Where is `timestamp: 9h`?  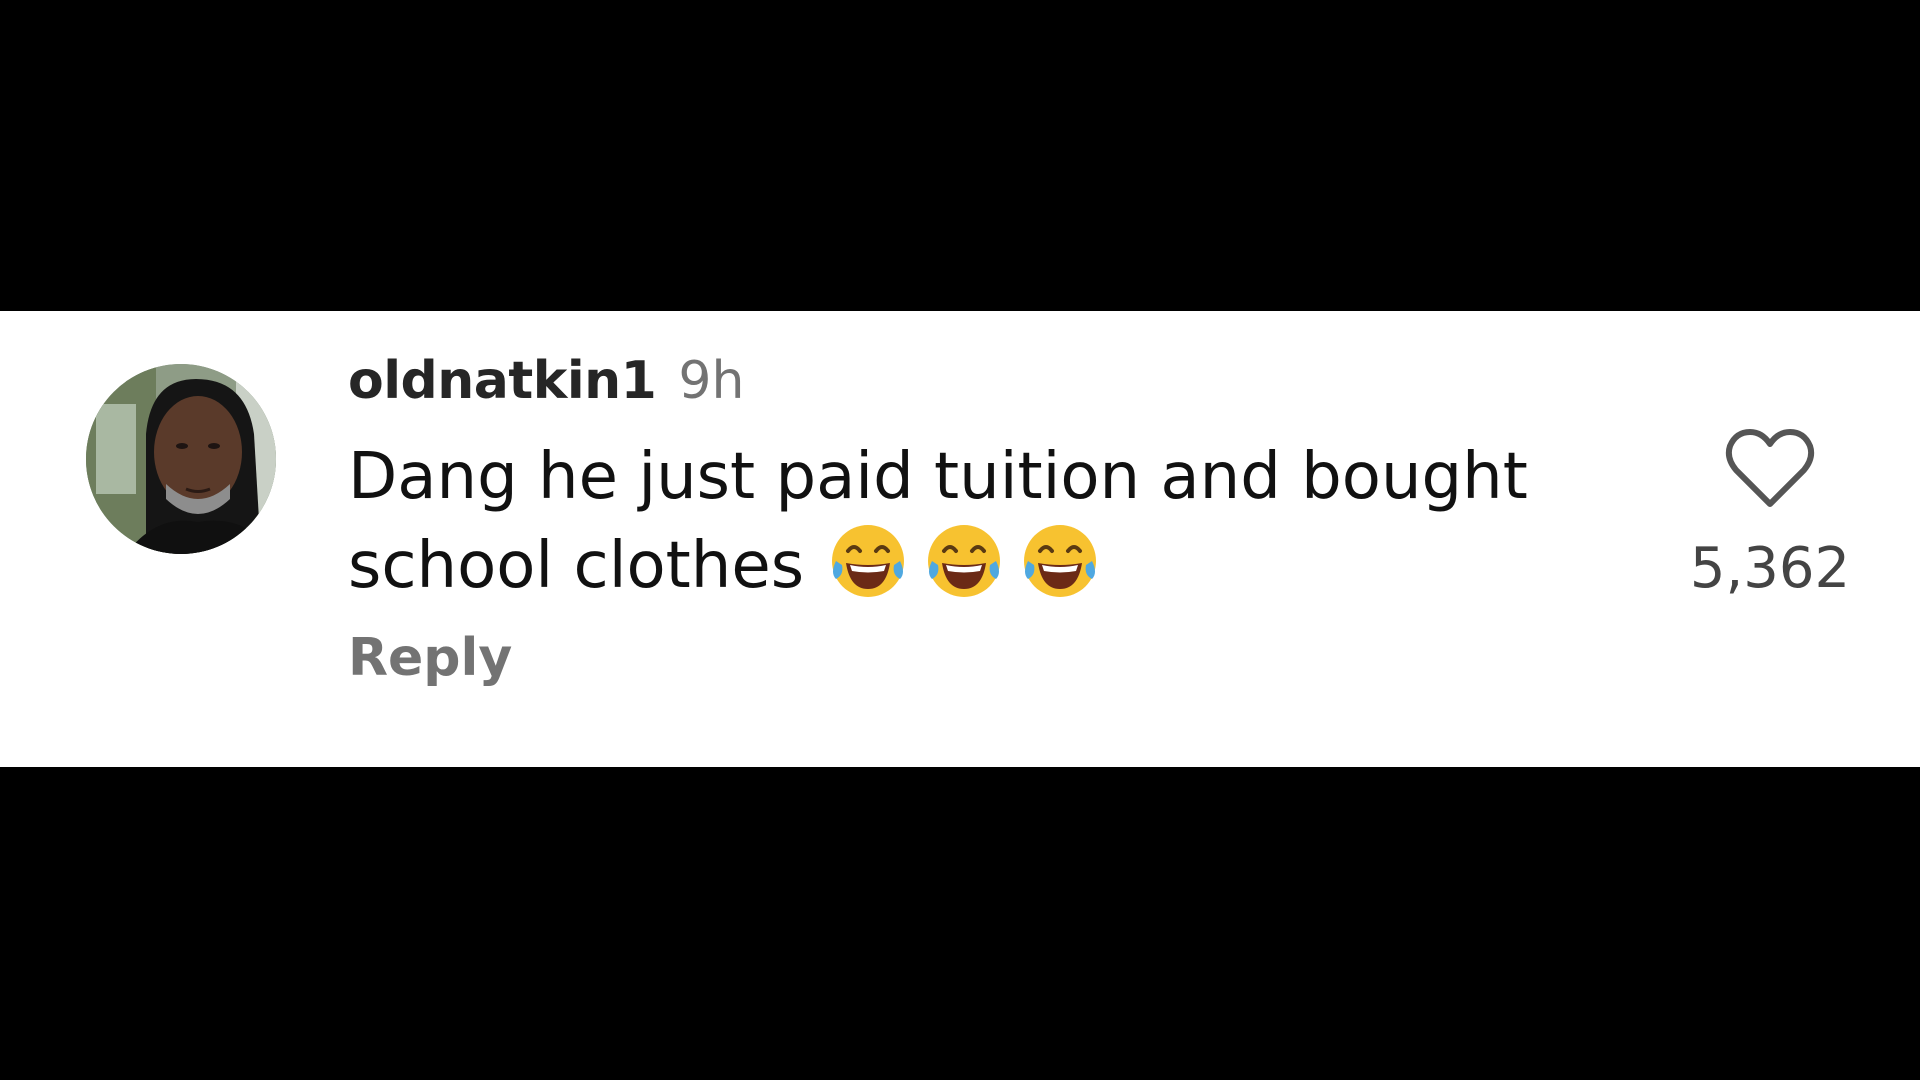 timestamp: 9h is located at coordinates (711, 381).